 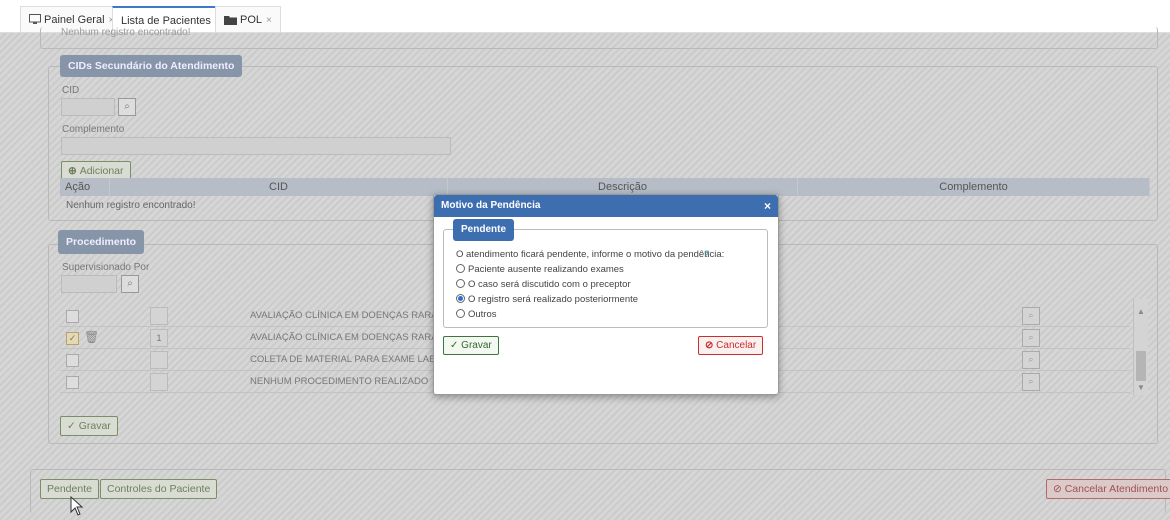 What do you see at coordinates (85, 187) in the screenshot?
I see `column-header-acao: Ação` at bounding box center [85, 187].